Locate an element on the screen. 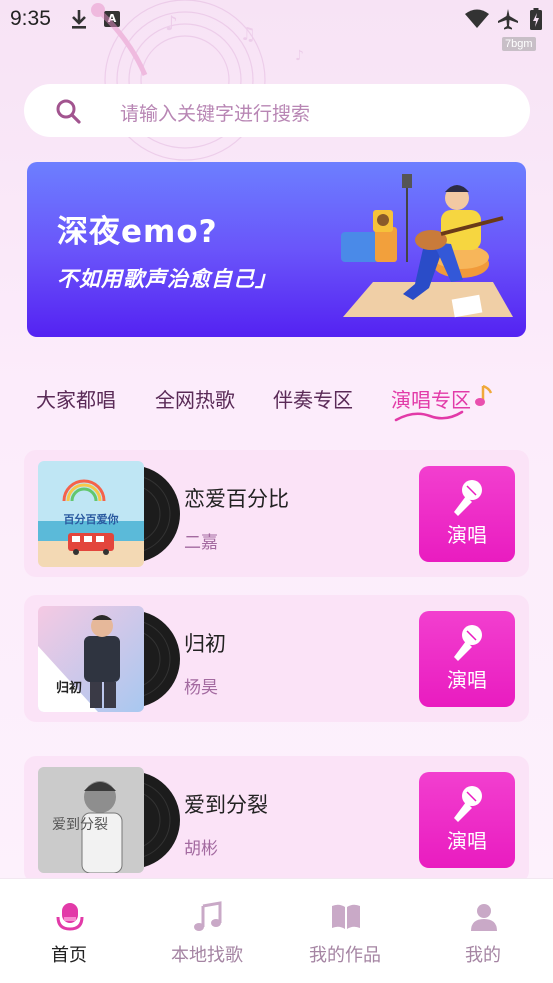 The height and width of the screenshot is (983, 553). nav-label: 本地找歌 is located at coordinates (207, 955).